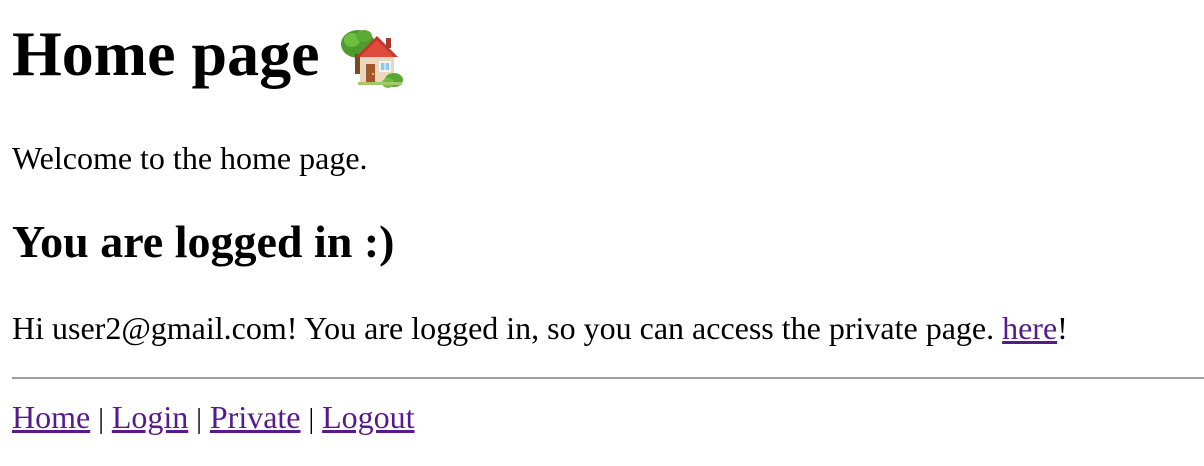  I want to click on footer-nav: Home | Login | Private | Logout, so click(213, 418).